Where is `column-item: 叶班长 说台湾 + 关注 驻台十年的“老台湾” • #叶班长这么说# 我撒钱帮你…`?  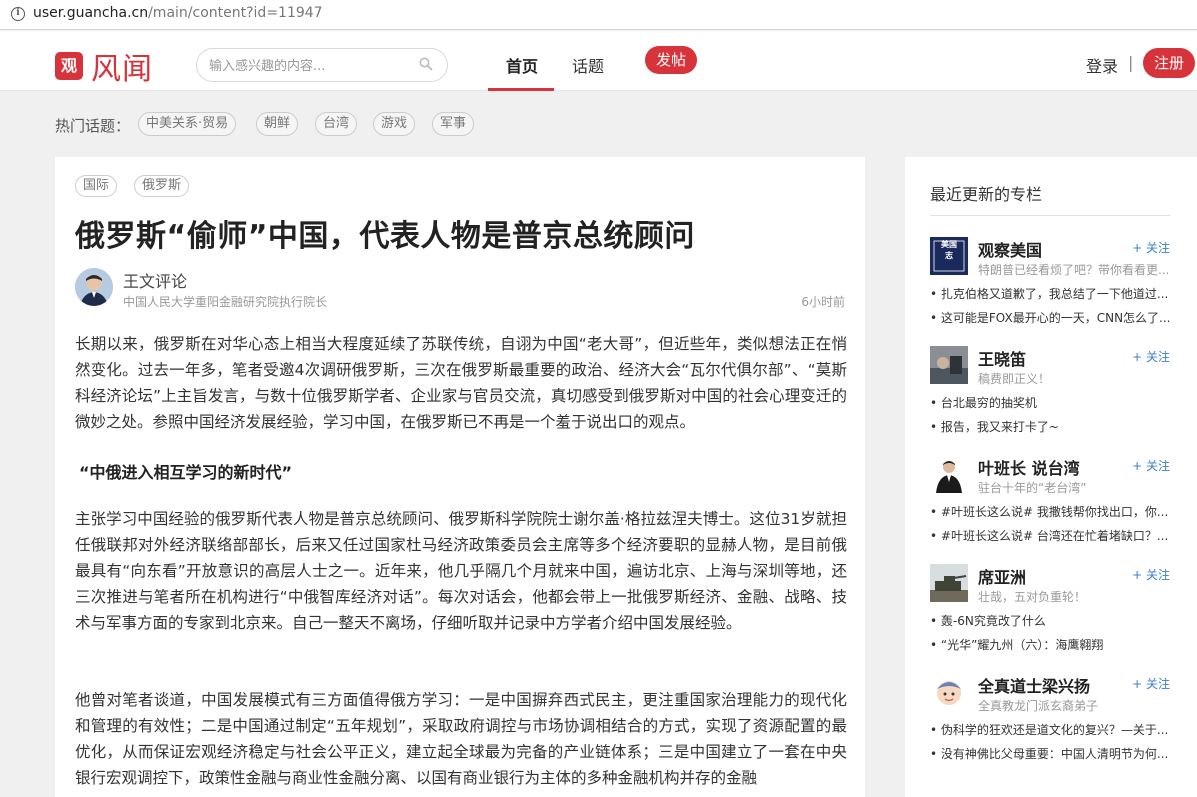
column-item: 叶班长 说台湾 + 关注 驻台十年的“老台湾” • #叶班长这么说# 我撒钱帮你… is located at coordinates (1052, 505).